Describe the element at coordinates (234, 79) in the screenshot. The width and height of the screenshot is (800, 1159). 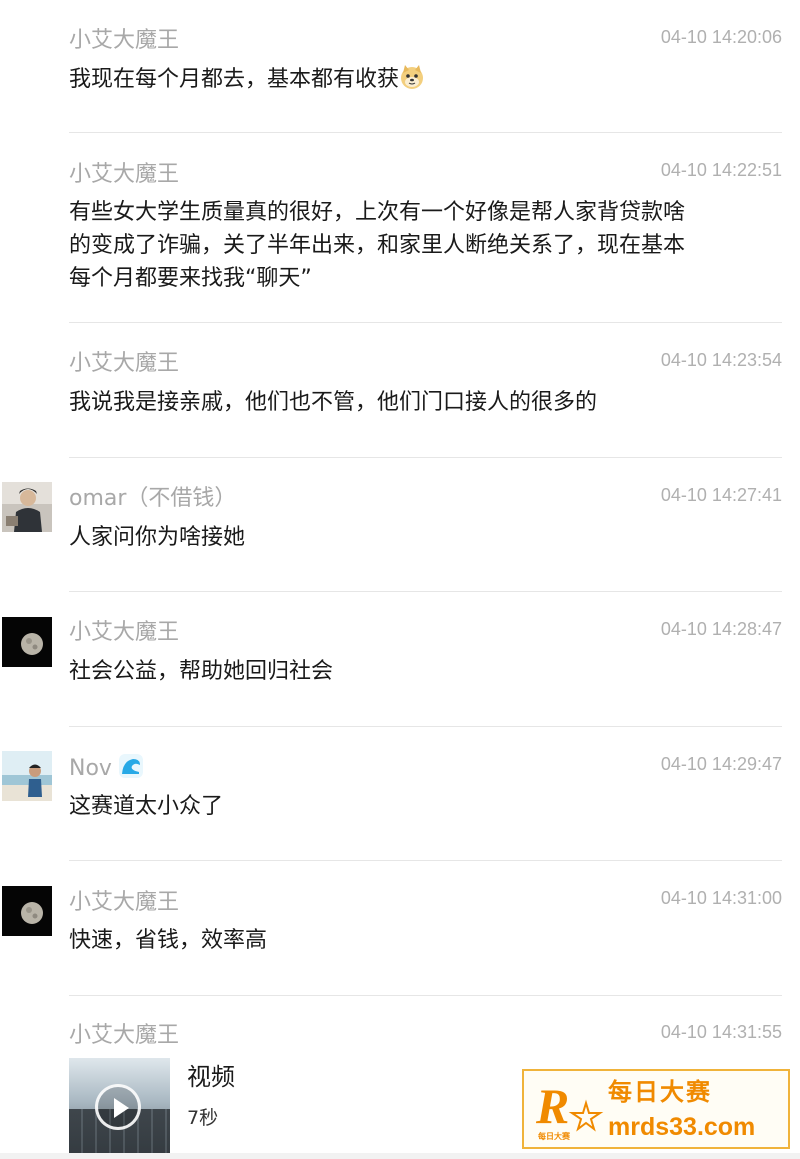
I see `message-text-content: 我现在每个月都去，基本都有收获` at that location.